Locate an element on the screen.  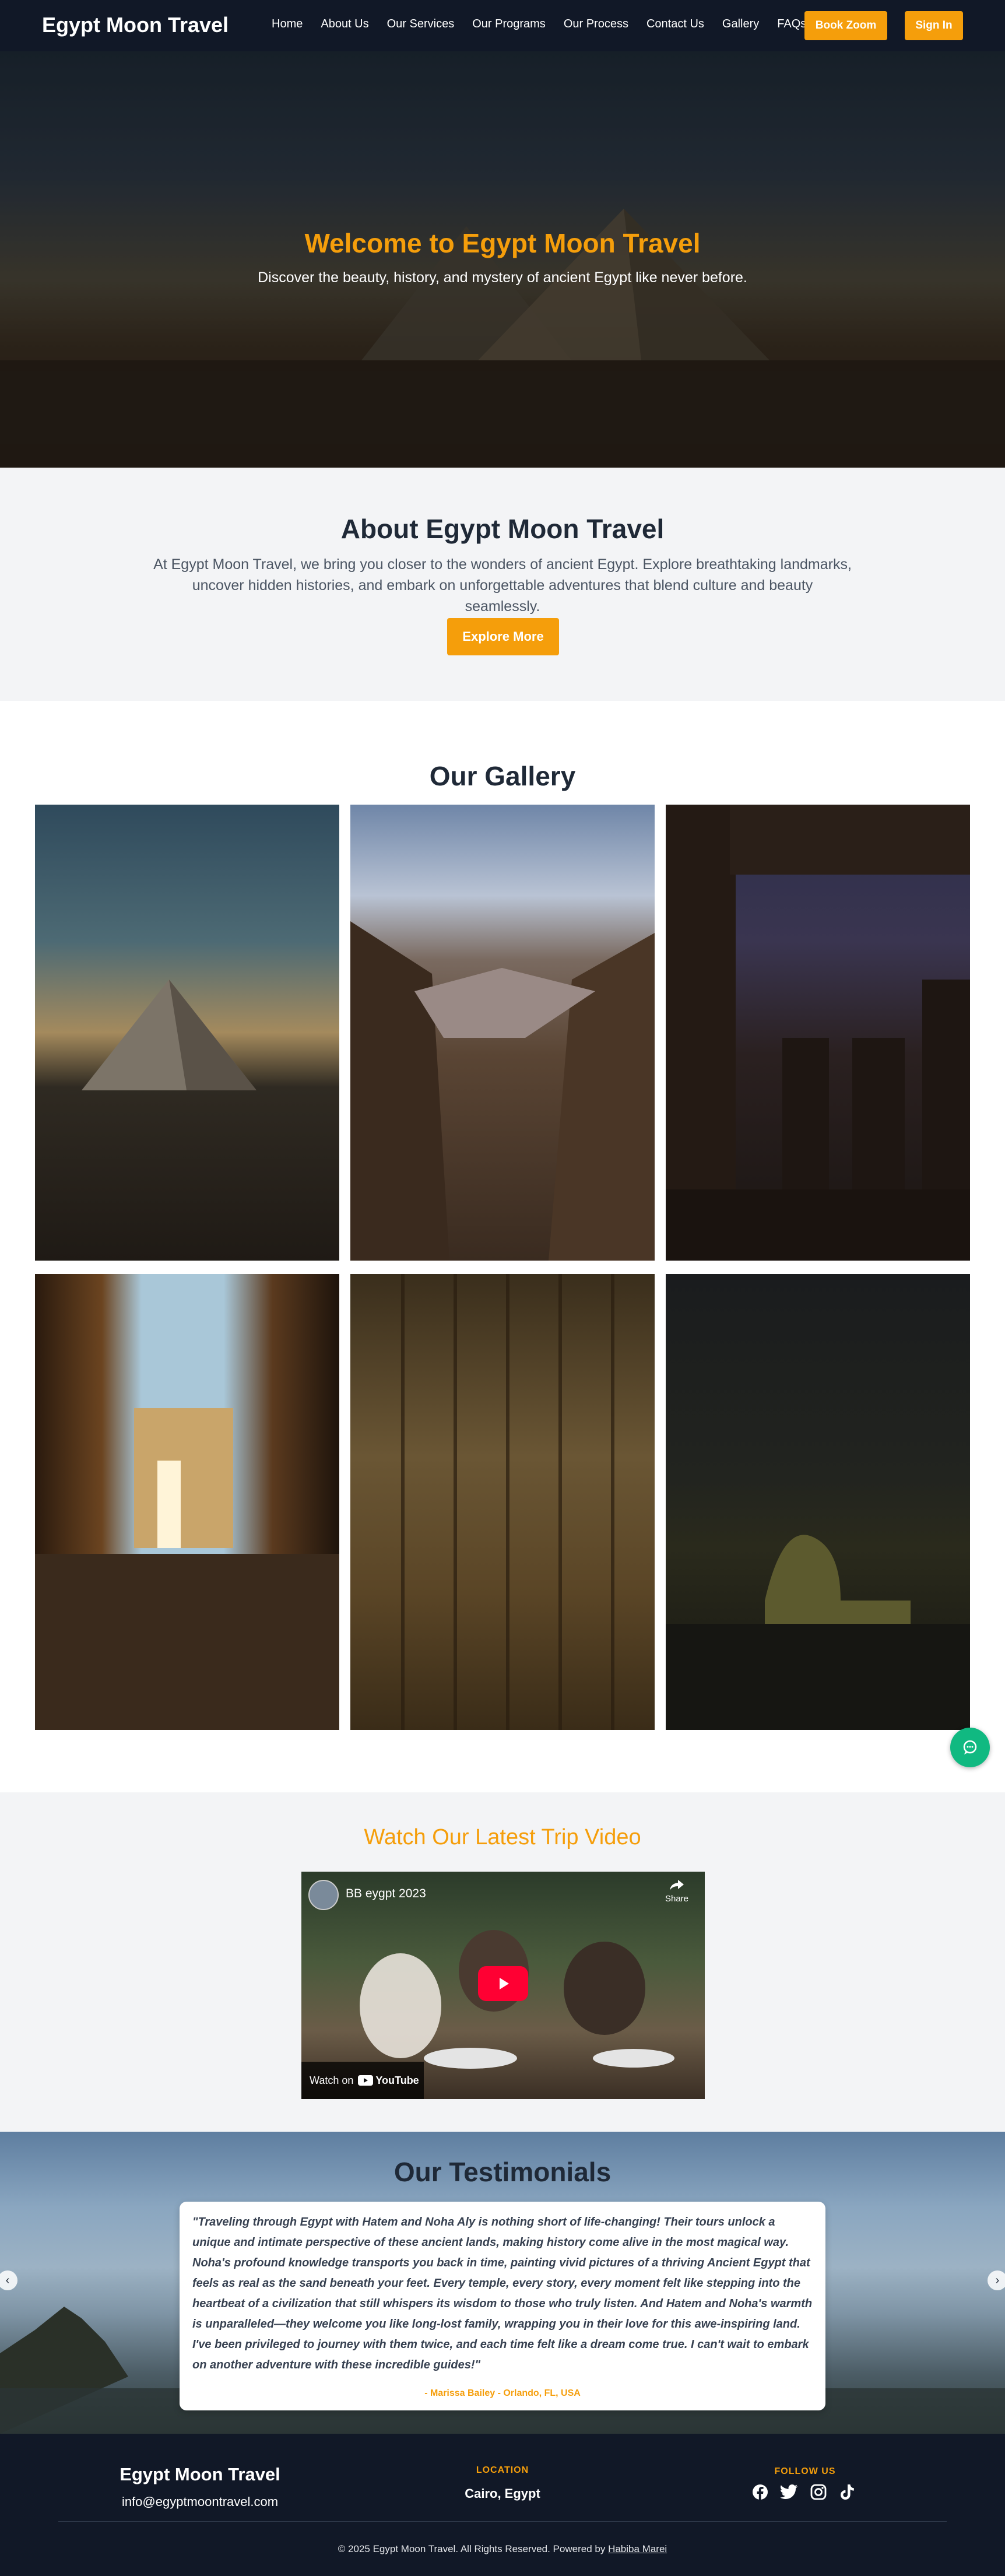
video-section-title: Watch Our Latest Trip Video is located at coordinates (502, 1837).